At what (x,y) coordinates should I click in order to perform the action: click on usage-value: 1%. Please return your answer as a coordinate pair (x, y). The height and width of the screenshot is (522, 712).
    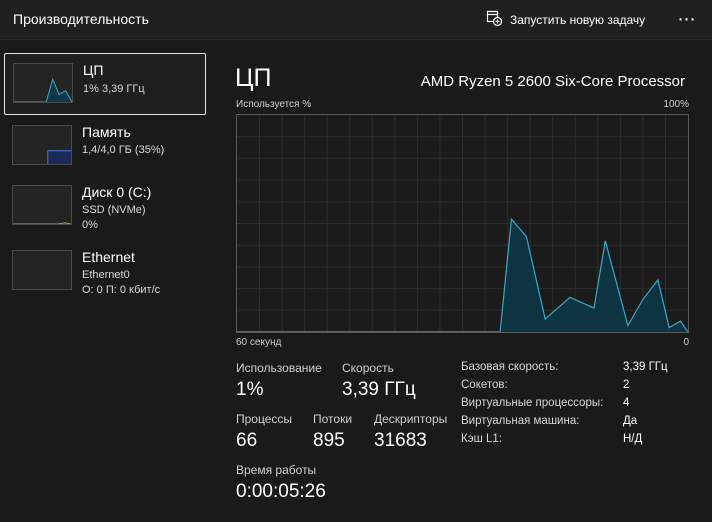
    Looking at the image, I should click on (250, 389).